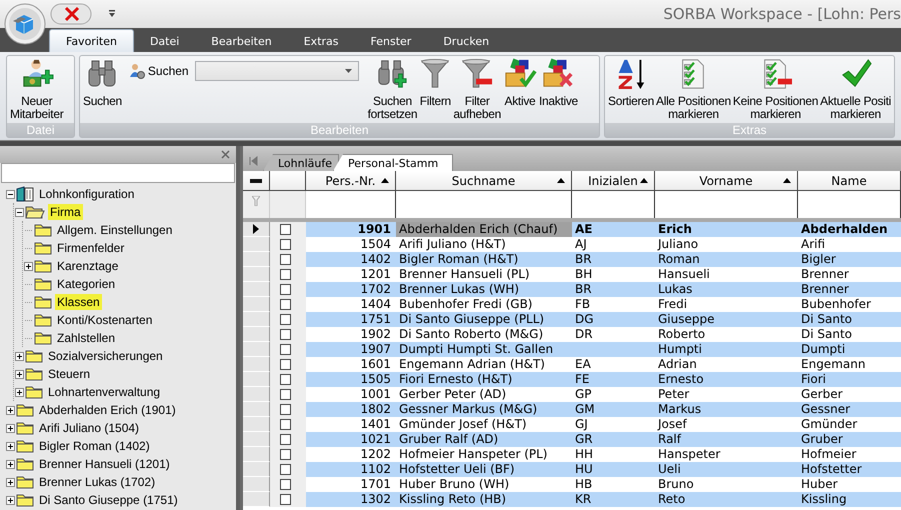  Describe the element at coordinates (584, 334) in the screenshot. I see `table-cell-text: DR` at that location.